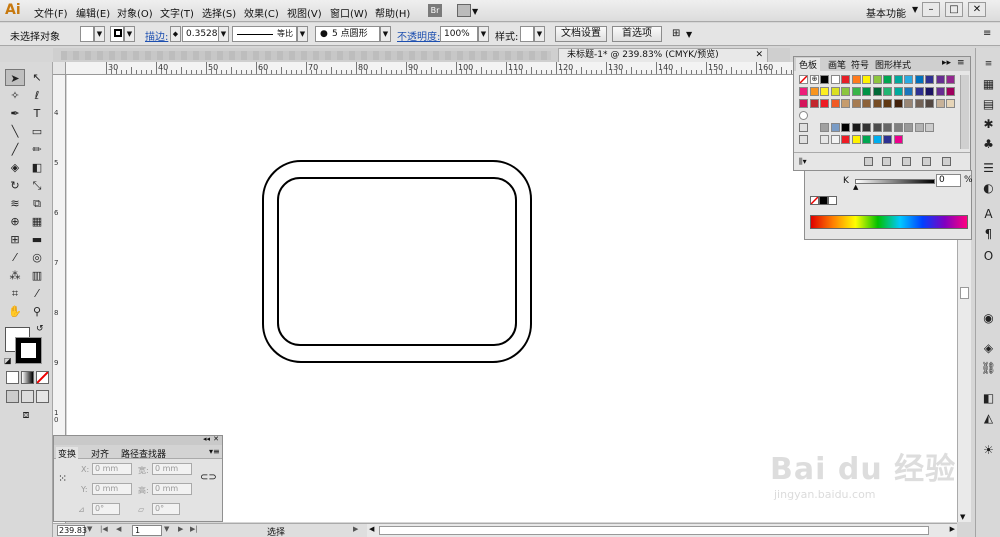 The image size is (1000, 537). Describe the element at coordinates (988, 84) in the screenshot. I see `color-guide-icon: ▦` at that location.